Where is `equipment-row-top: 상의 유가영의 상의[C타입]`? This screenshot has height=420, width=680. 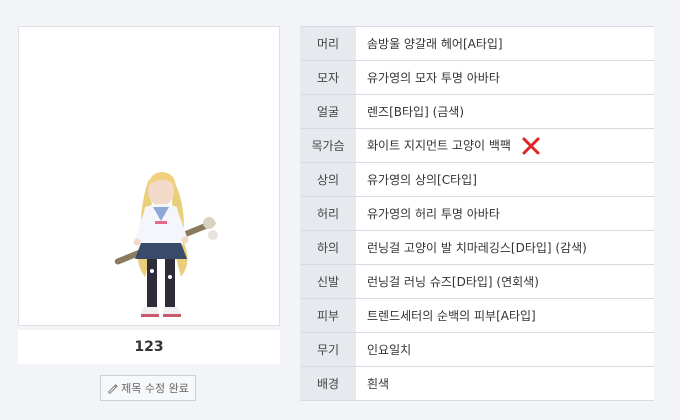 equipment-row-top: 상의 유가영의 상의[C타입] is located at coordinates (477, 179).